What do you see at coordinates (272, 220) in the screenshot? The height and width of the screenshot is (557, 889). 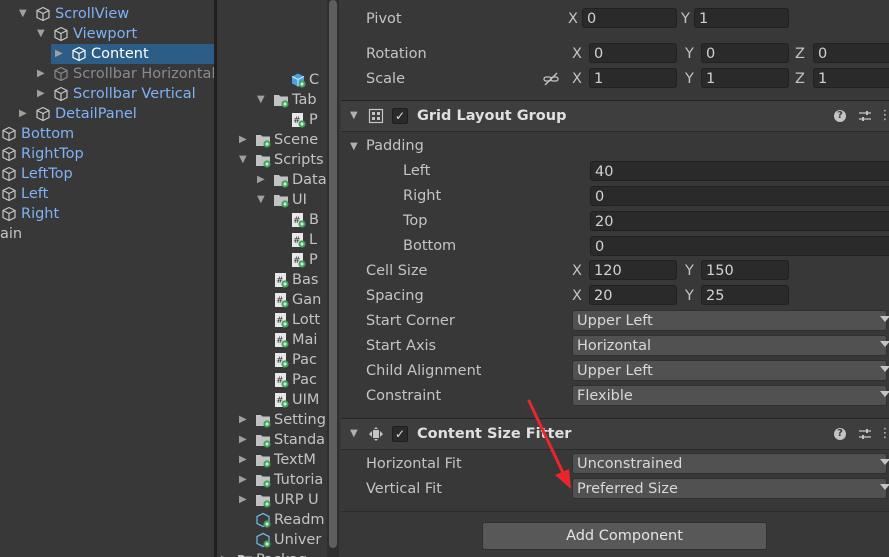 I see `project-item: # B` at bounding box center [272, 220].